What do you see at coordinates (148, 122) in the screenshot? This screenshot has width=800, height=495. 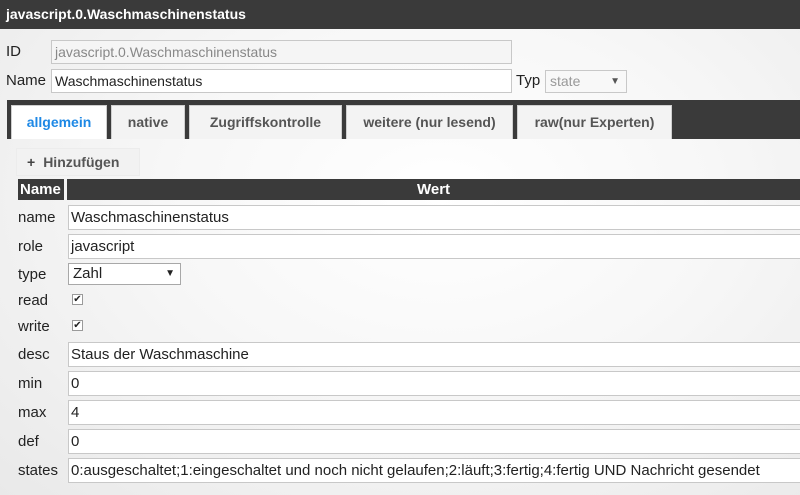 I see `tab-native: native` at bounding box center [148, 122].